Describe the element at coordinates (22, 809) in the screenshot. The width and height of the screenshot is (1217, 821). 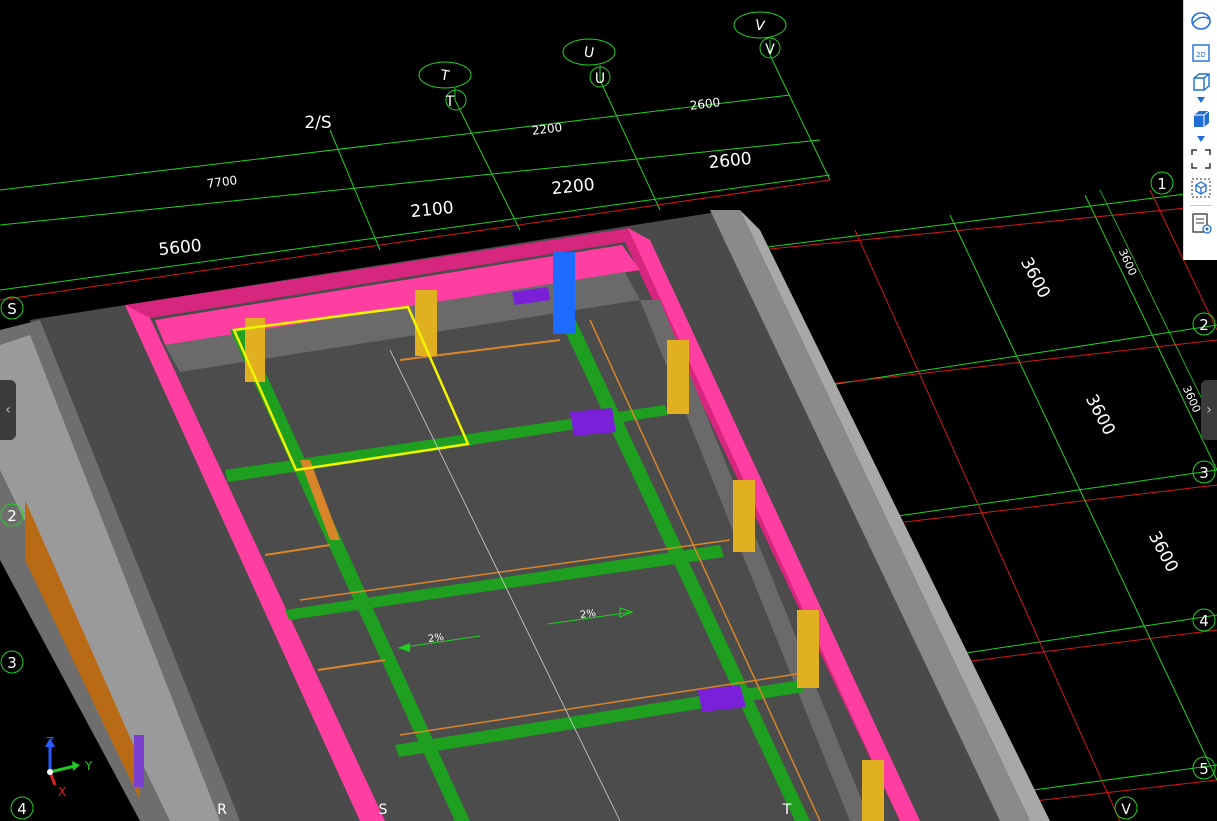
I see `left-bubble-4: 4` at that location.